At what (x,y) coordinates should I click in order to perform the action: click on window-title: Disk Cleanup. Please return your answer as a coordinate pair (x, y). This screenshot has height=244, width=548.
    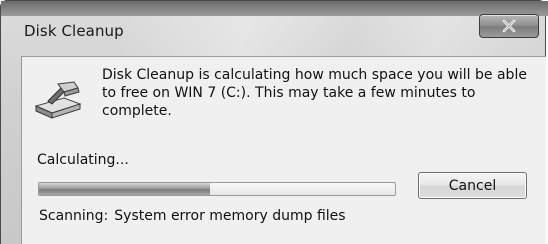
    Looking at the image, I should click on (74, 31).